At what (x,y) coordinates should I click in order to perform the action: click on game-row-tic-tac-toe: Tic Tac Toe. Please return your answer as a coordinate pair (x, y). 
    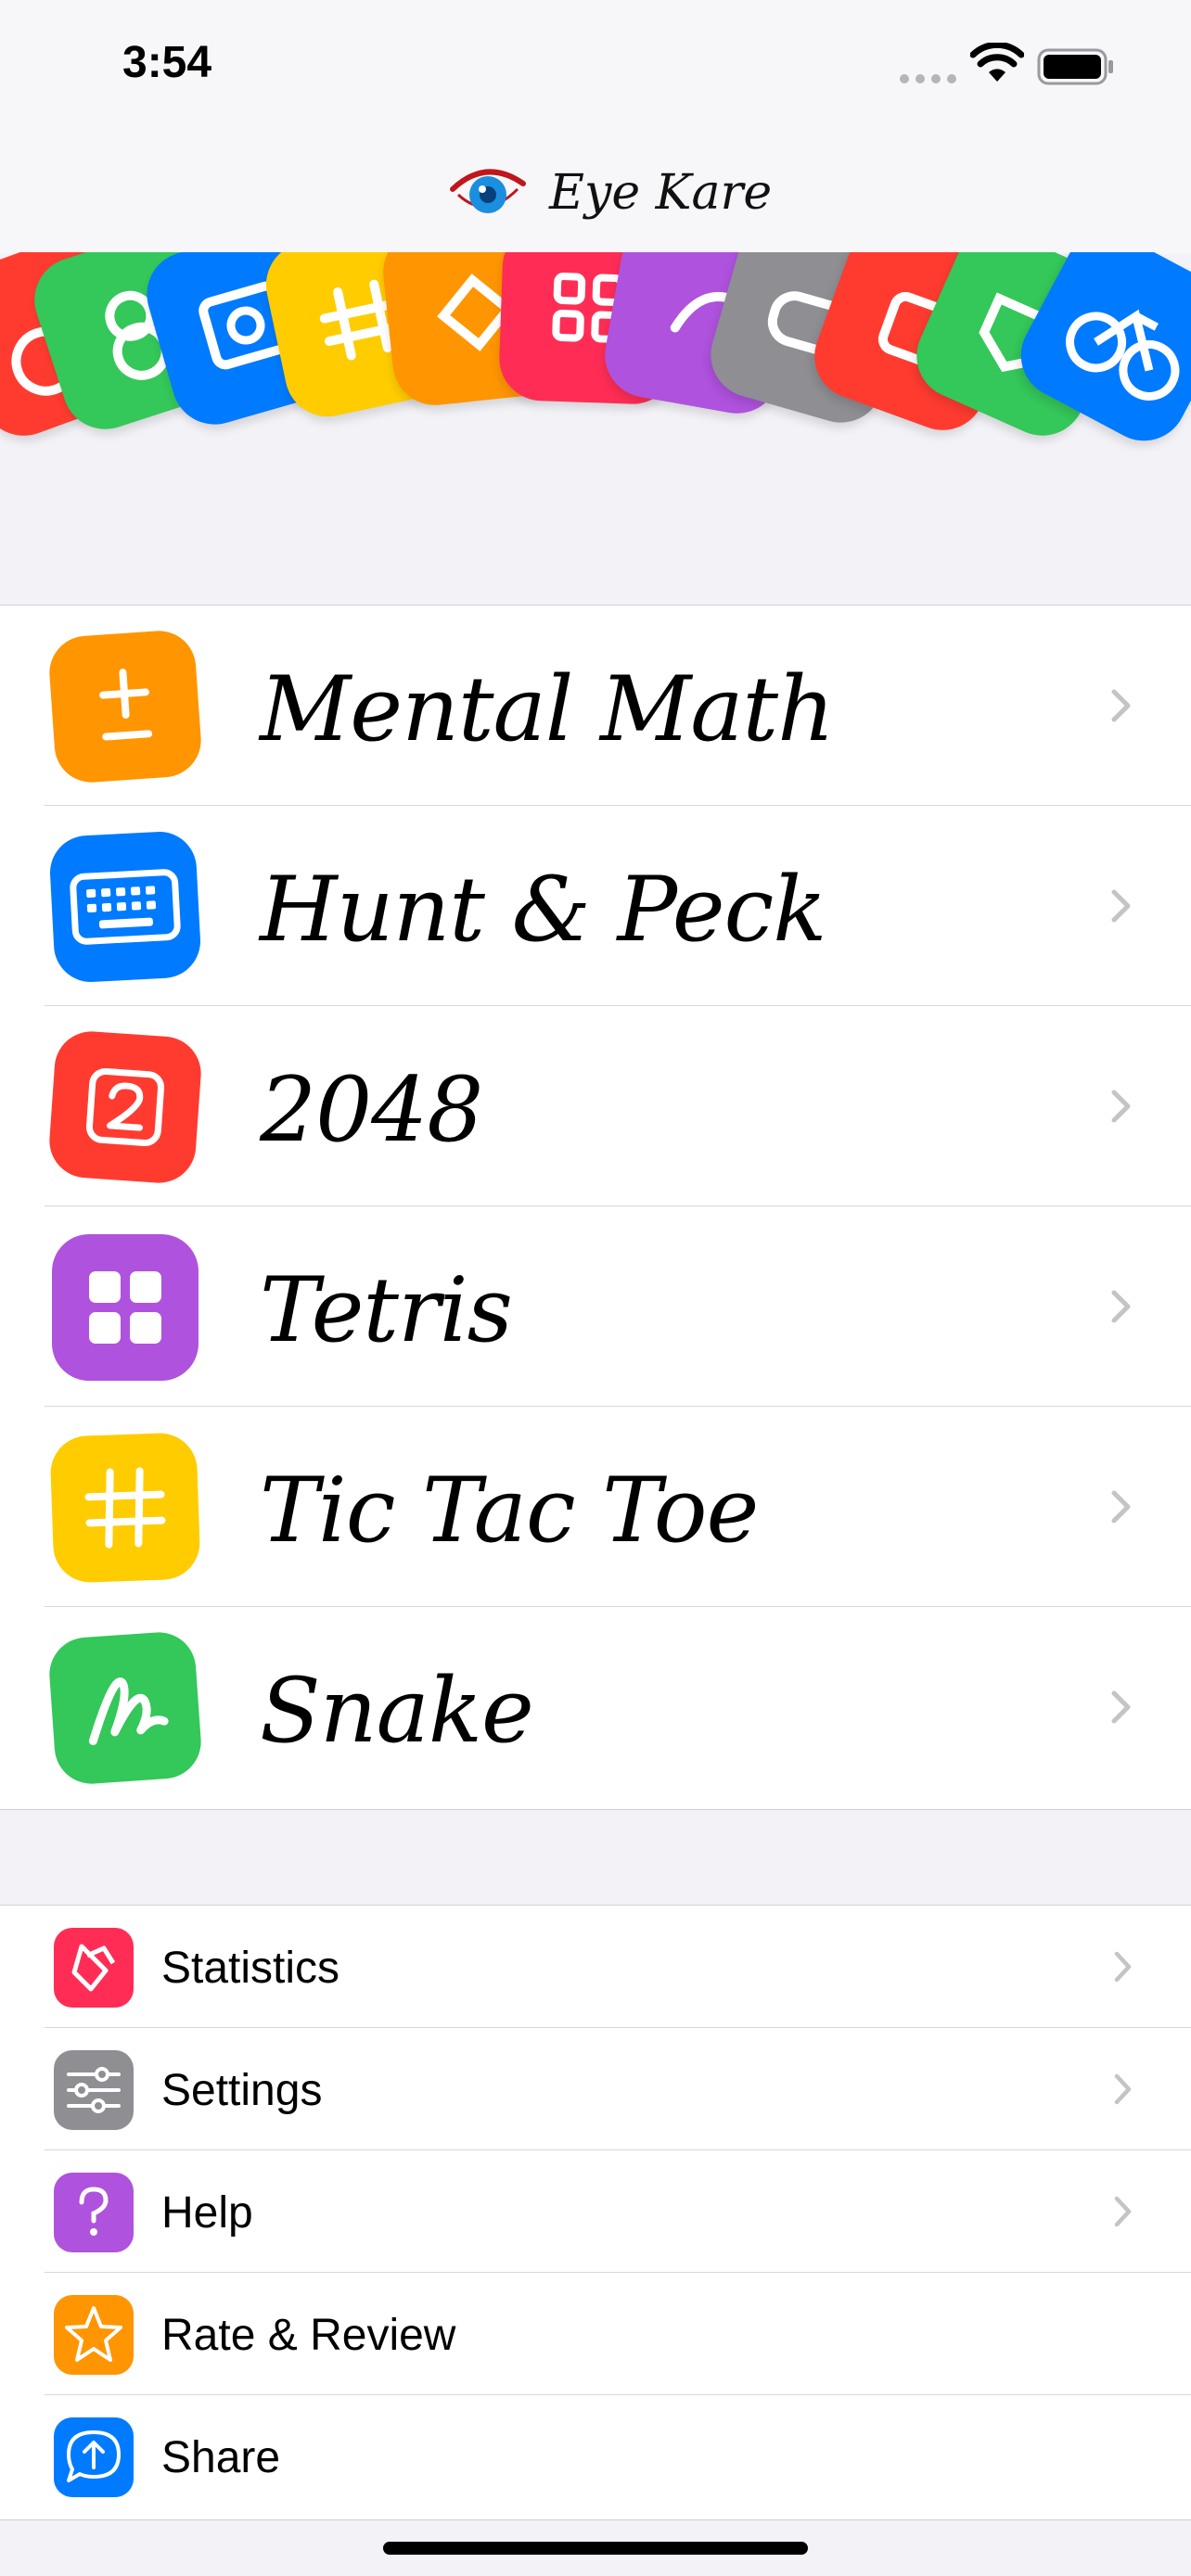
    Looking at the image, I should click on (595, 1507).